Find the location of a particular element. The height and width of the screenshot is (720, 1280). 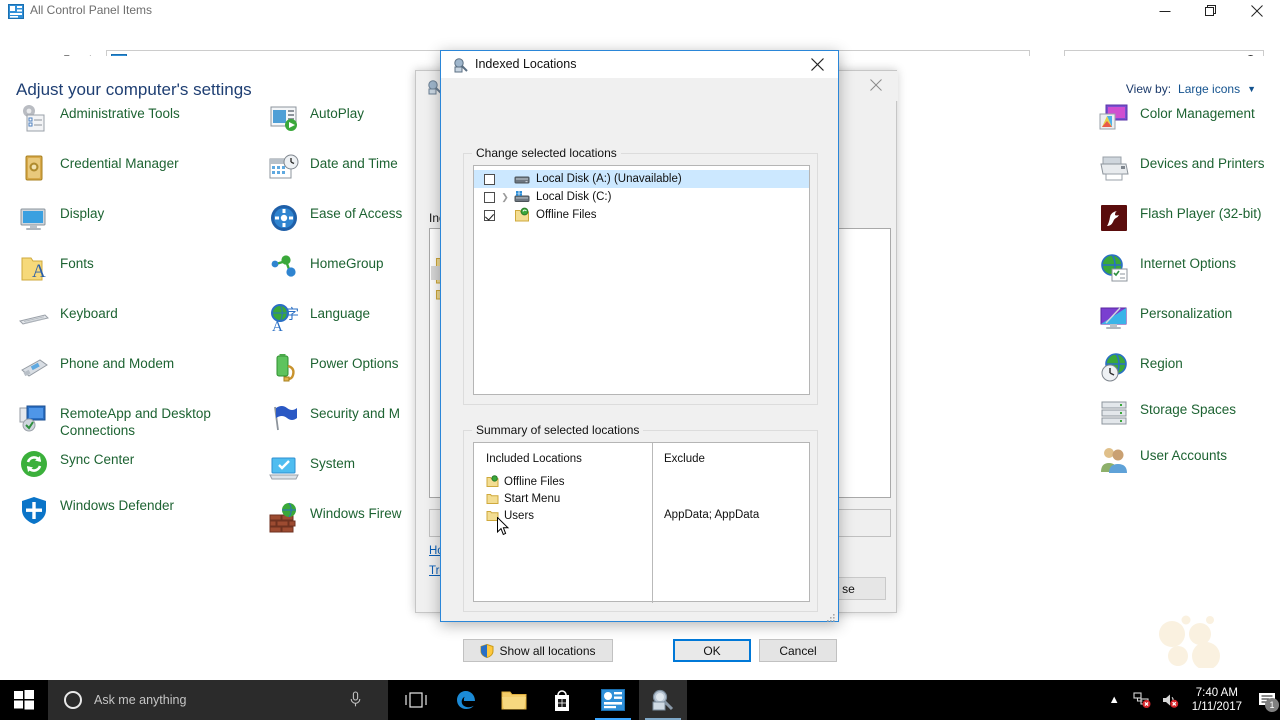

user-accounts-icon is located at coordinates (1114, 460).